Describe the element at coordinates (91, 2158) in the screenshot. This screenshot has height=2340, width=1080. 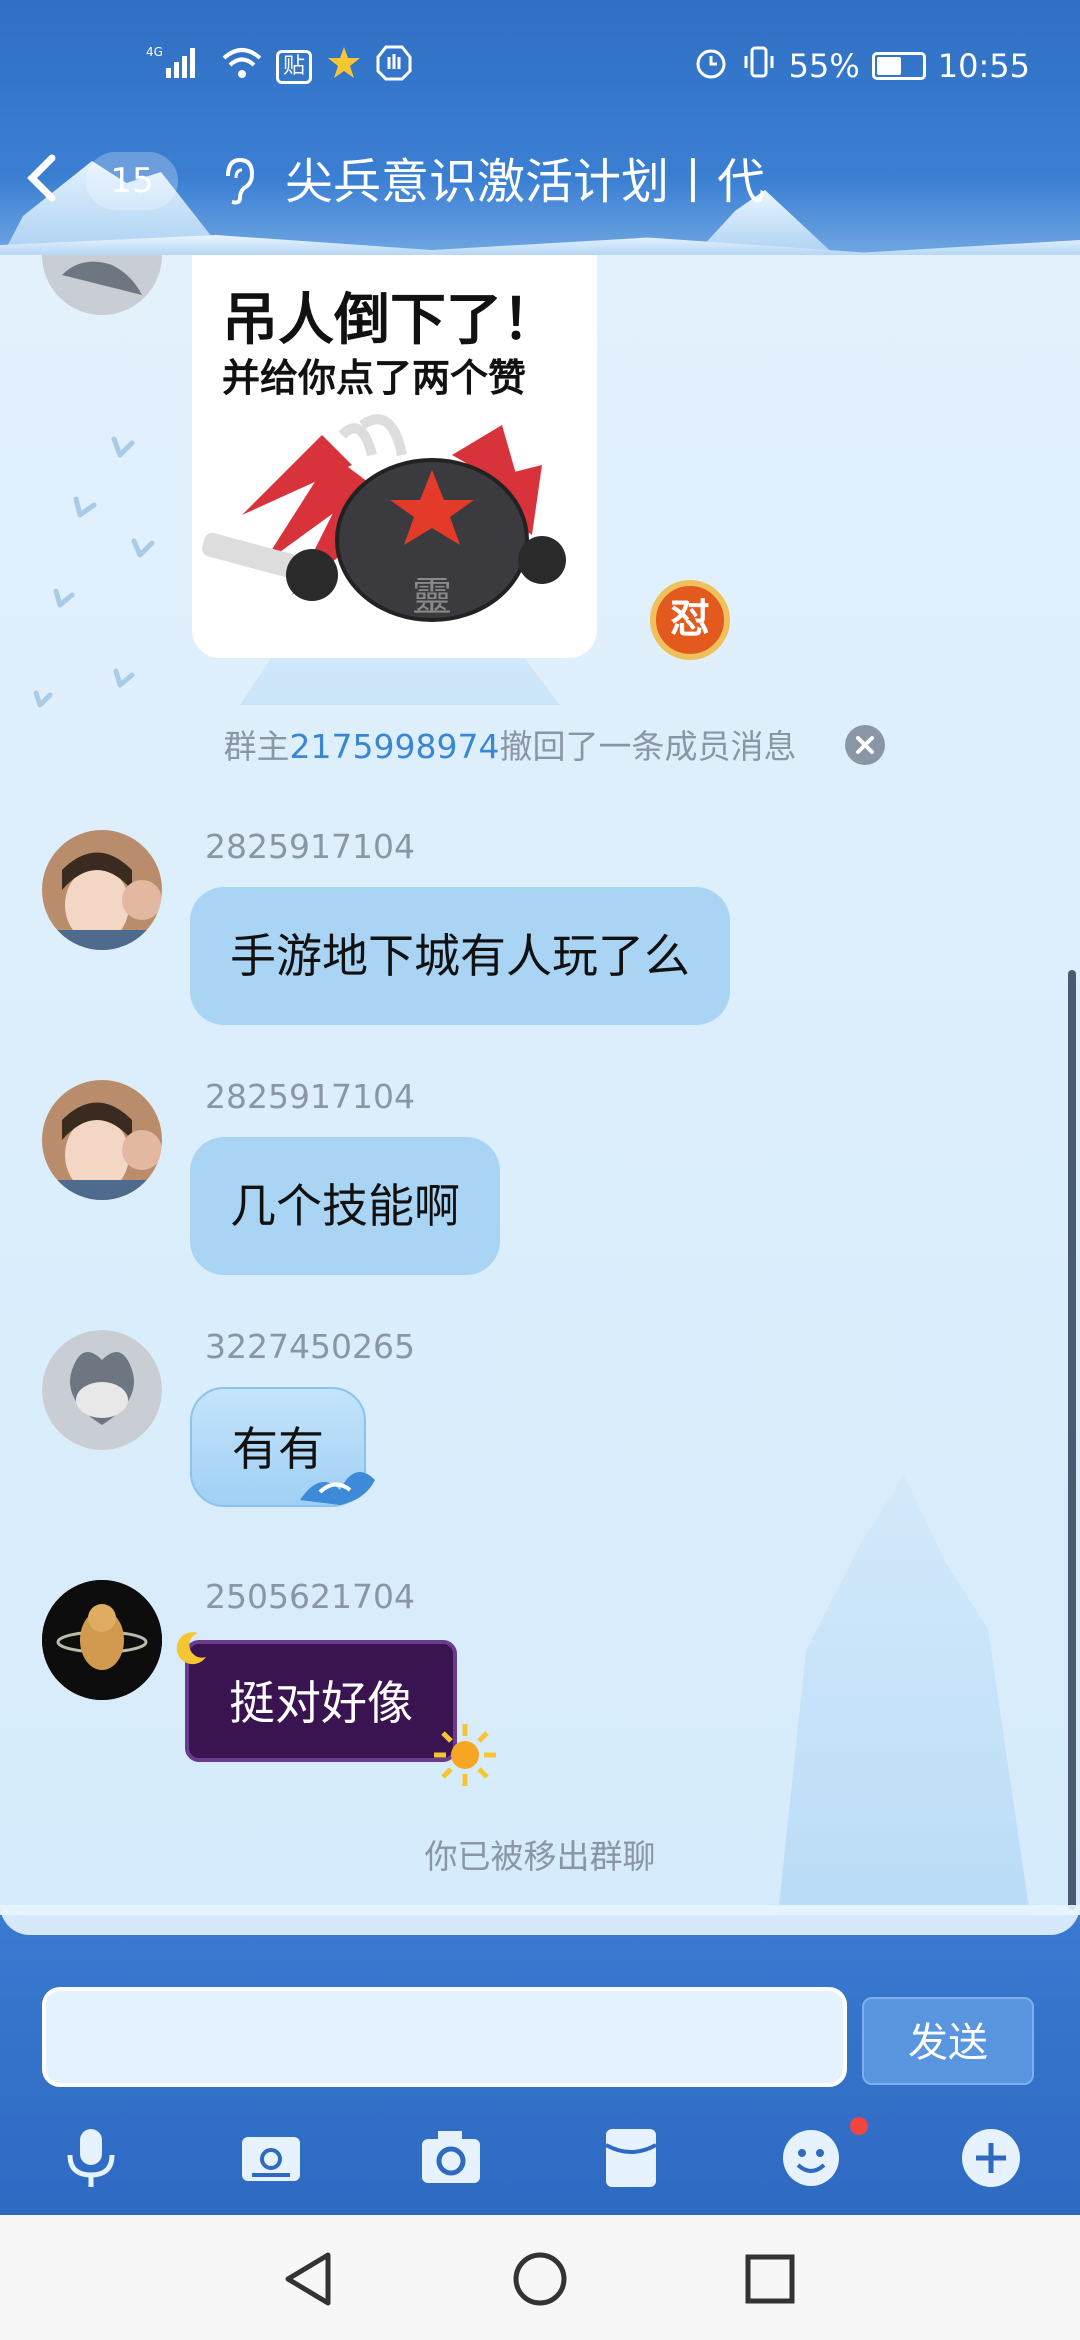
I see `microphone-icon` at that location.